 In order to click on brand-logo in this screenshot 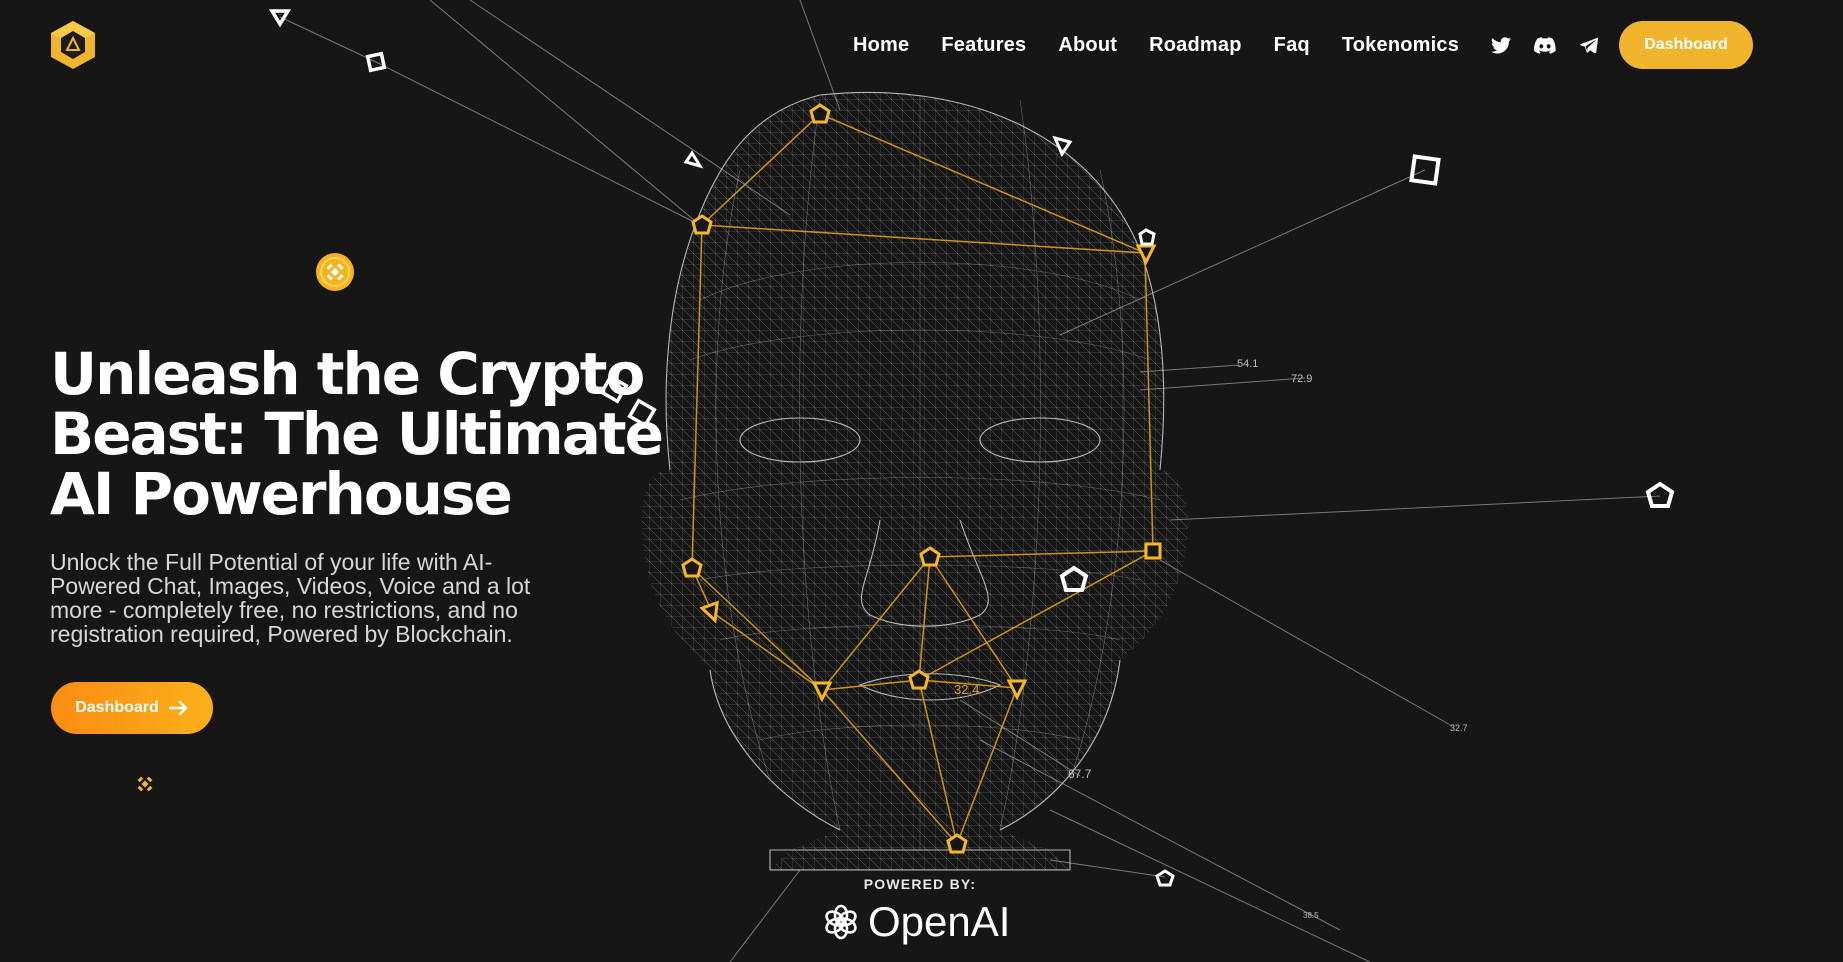, I will do `click(73, 45)`.